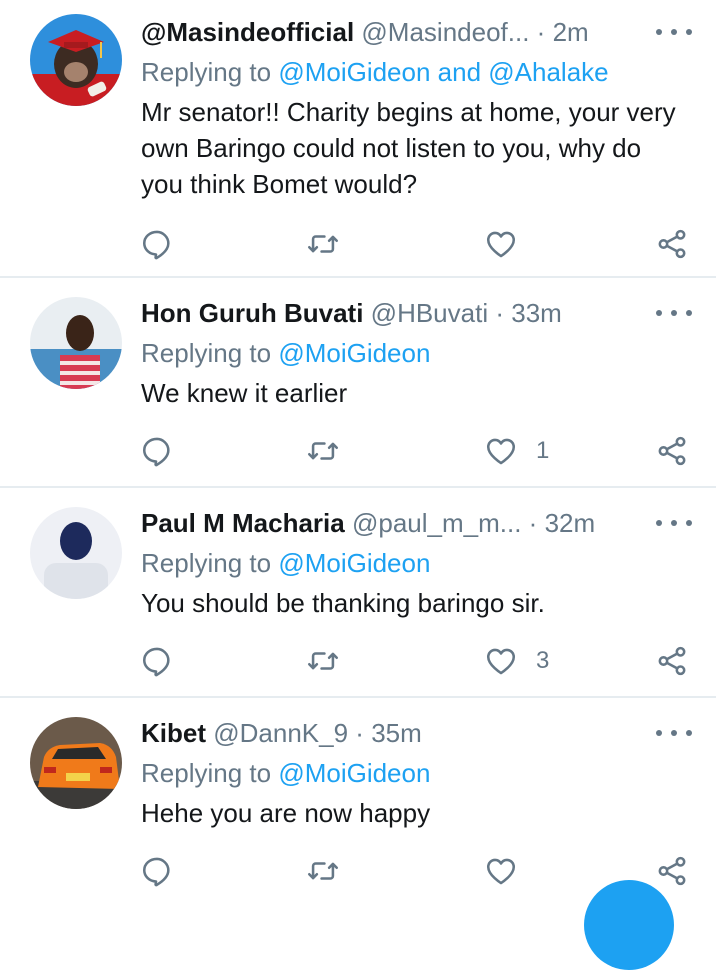 This screenshot has height=970, width=720. I want to click on replying-to: Replying to @MoiGideon and @Ahalake, so click(375, 72).